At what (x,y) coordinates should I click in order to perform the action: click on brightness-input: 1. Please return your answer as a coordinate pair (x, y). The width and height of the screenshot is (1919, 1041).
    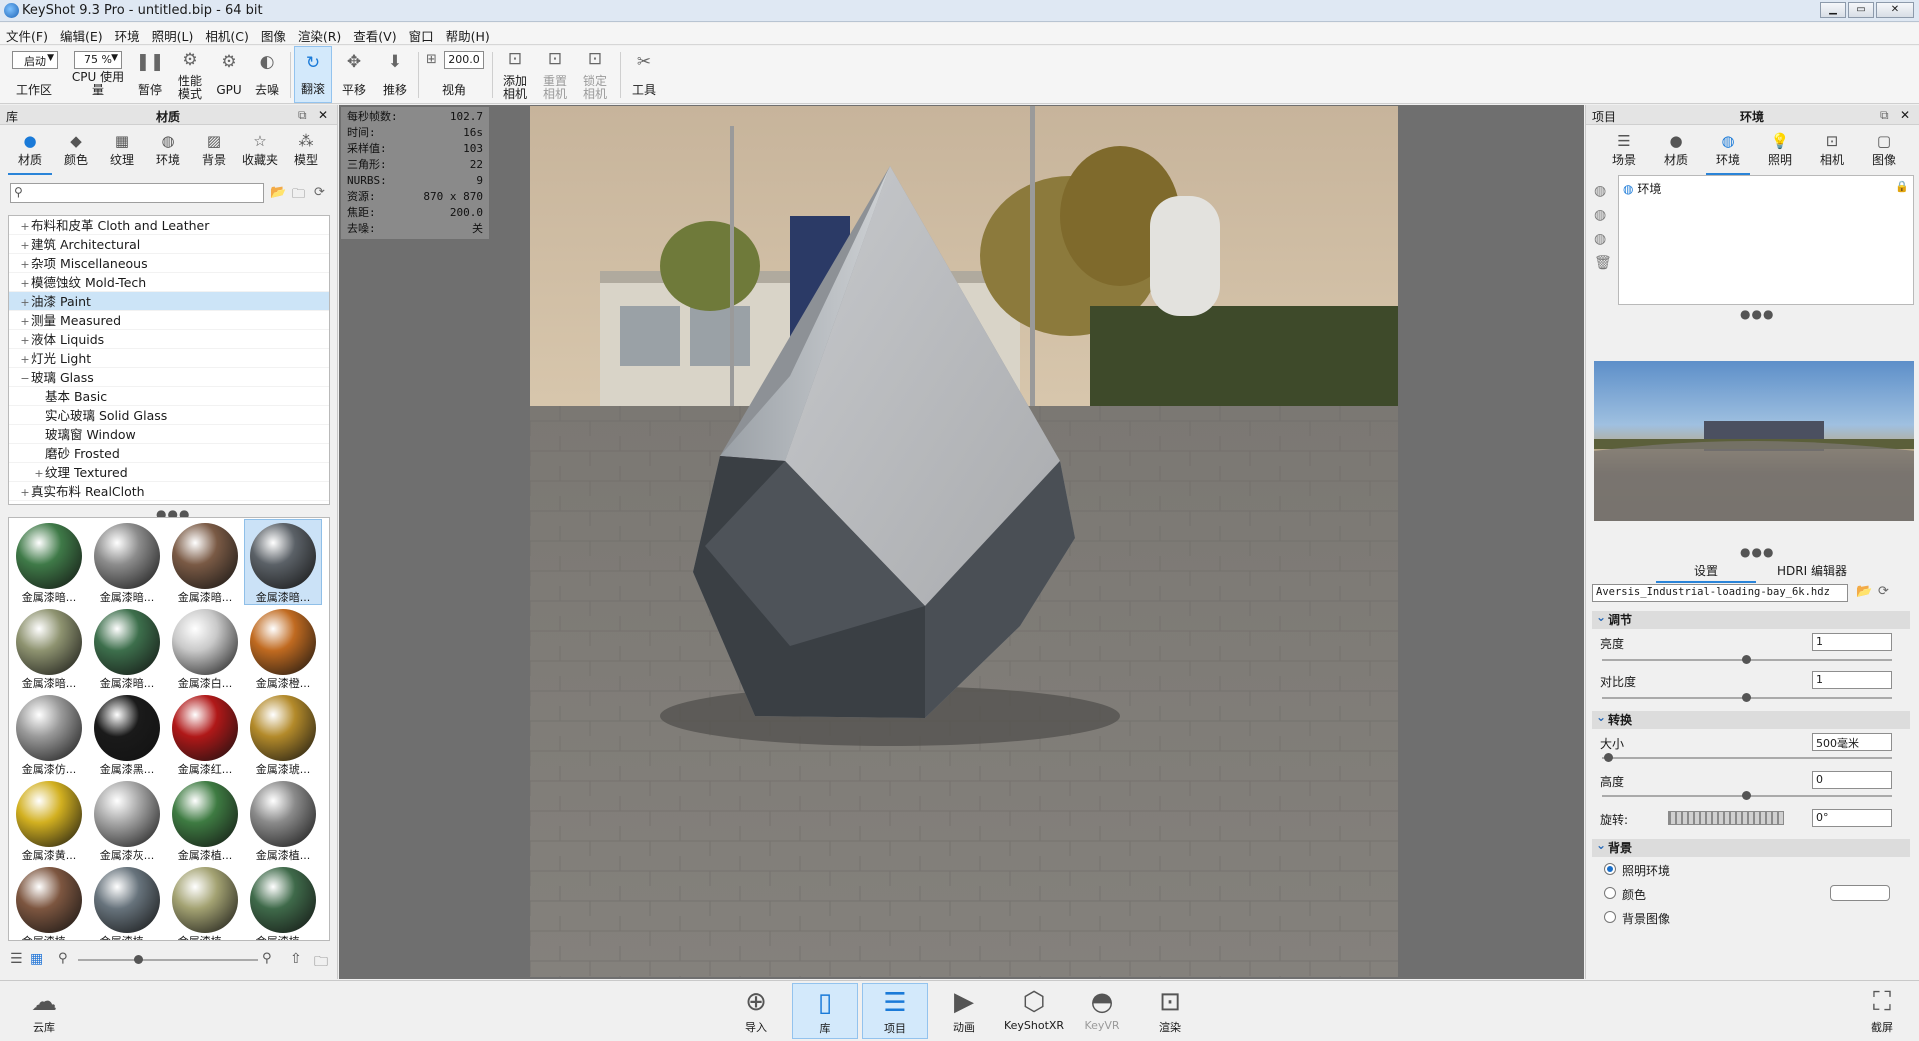
    Looking at the image, I should click on (1852, 642).